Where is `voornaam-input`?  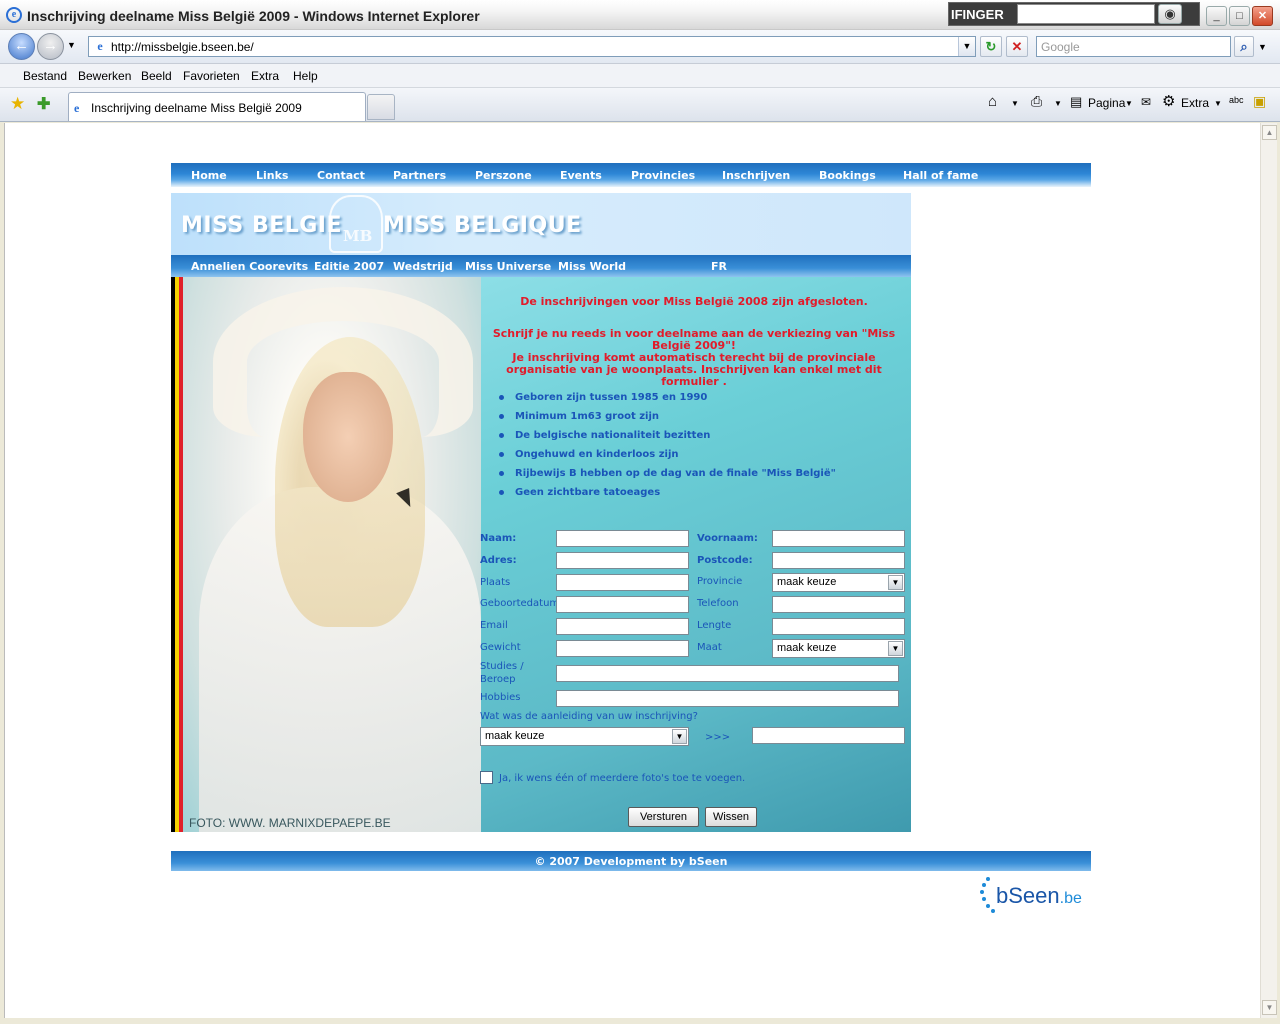
voornaam-input is located at coordinates (838, 538).